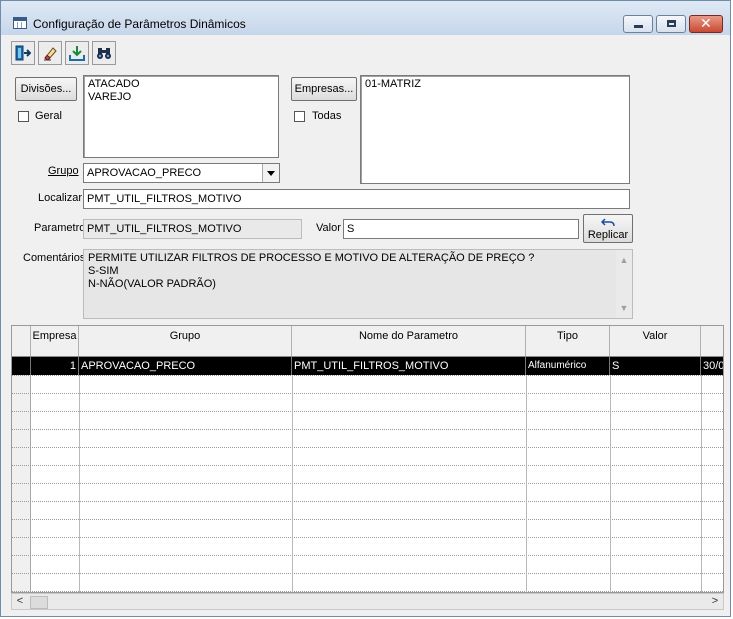 This screenshot has width=733, height=619. Describe the element at coordinates (54, 258) in the screenshot. I see `comentarios-label: Comentários` at that location.